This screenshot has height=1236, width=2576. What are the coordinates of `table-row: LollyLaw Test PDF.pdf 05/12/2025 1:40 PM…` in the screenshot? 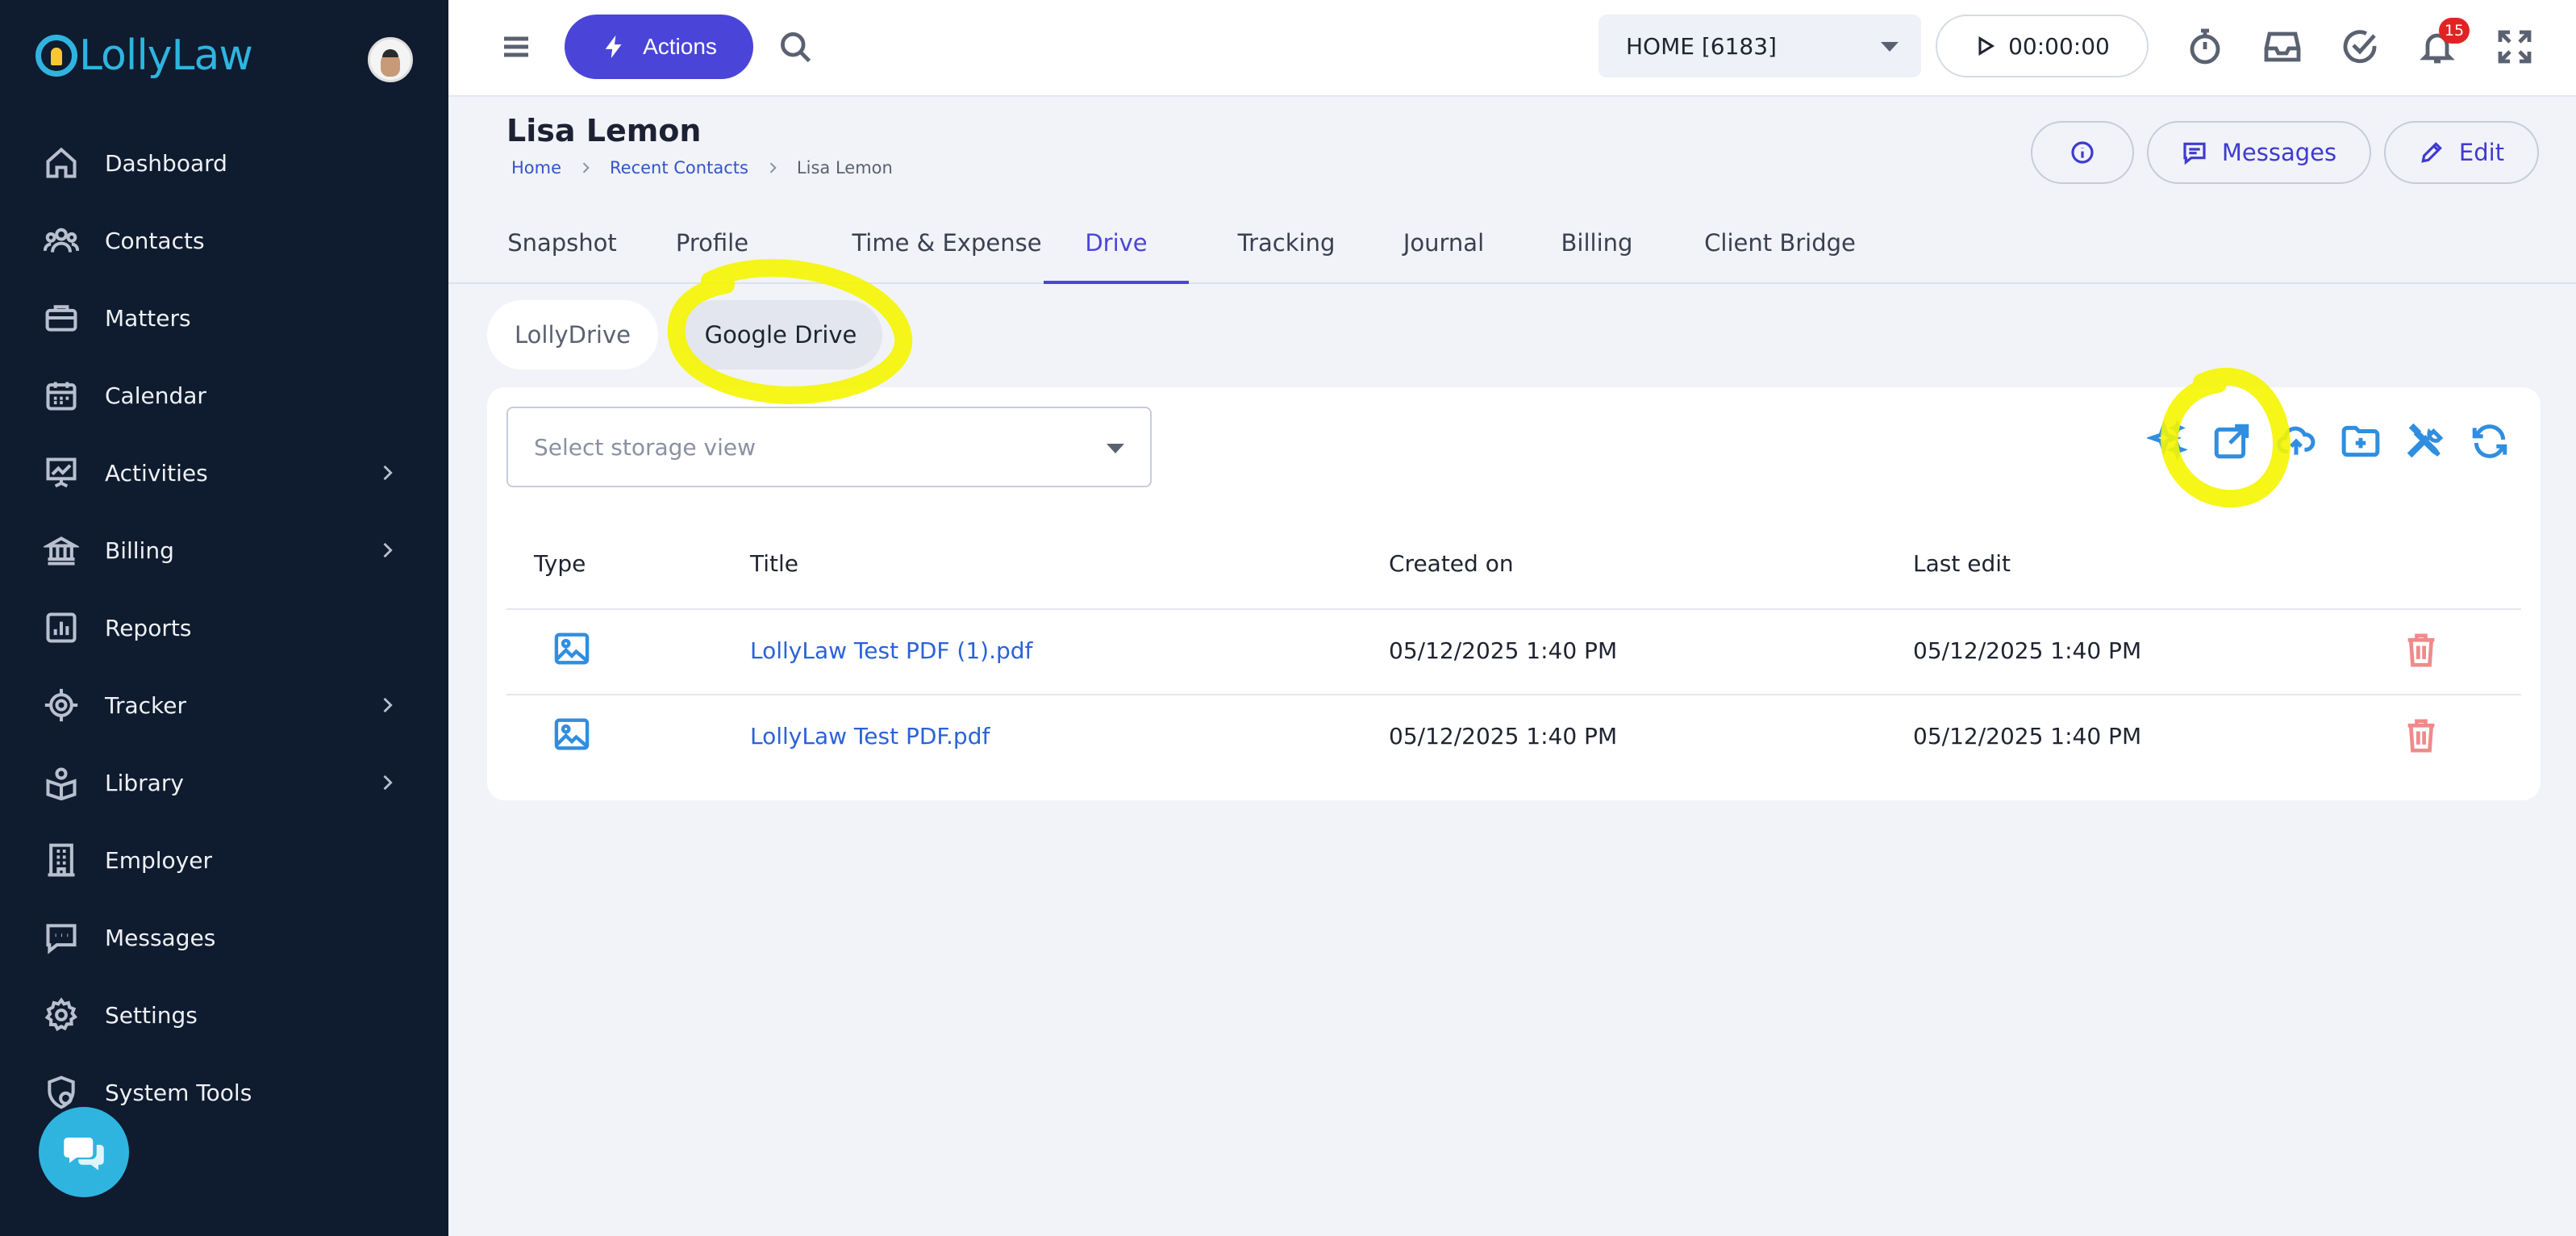 It's located at (1513, 736).